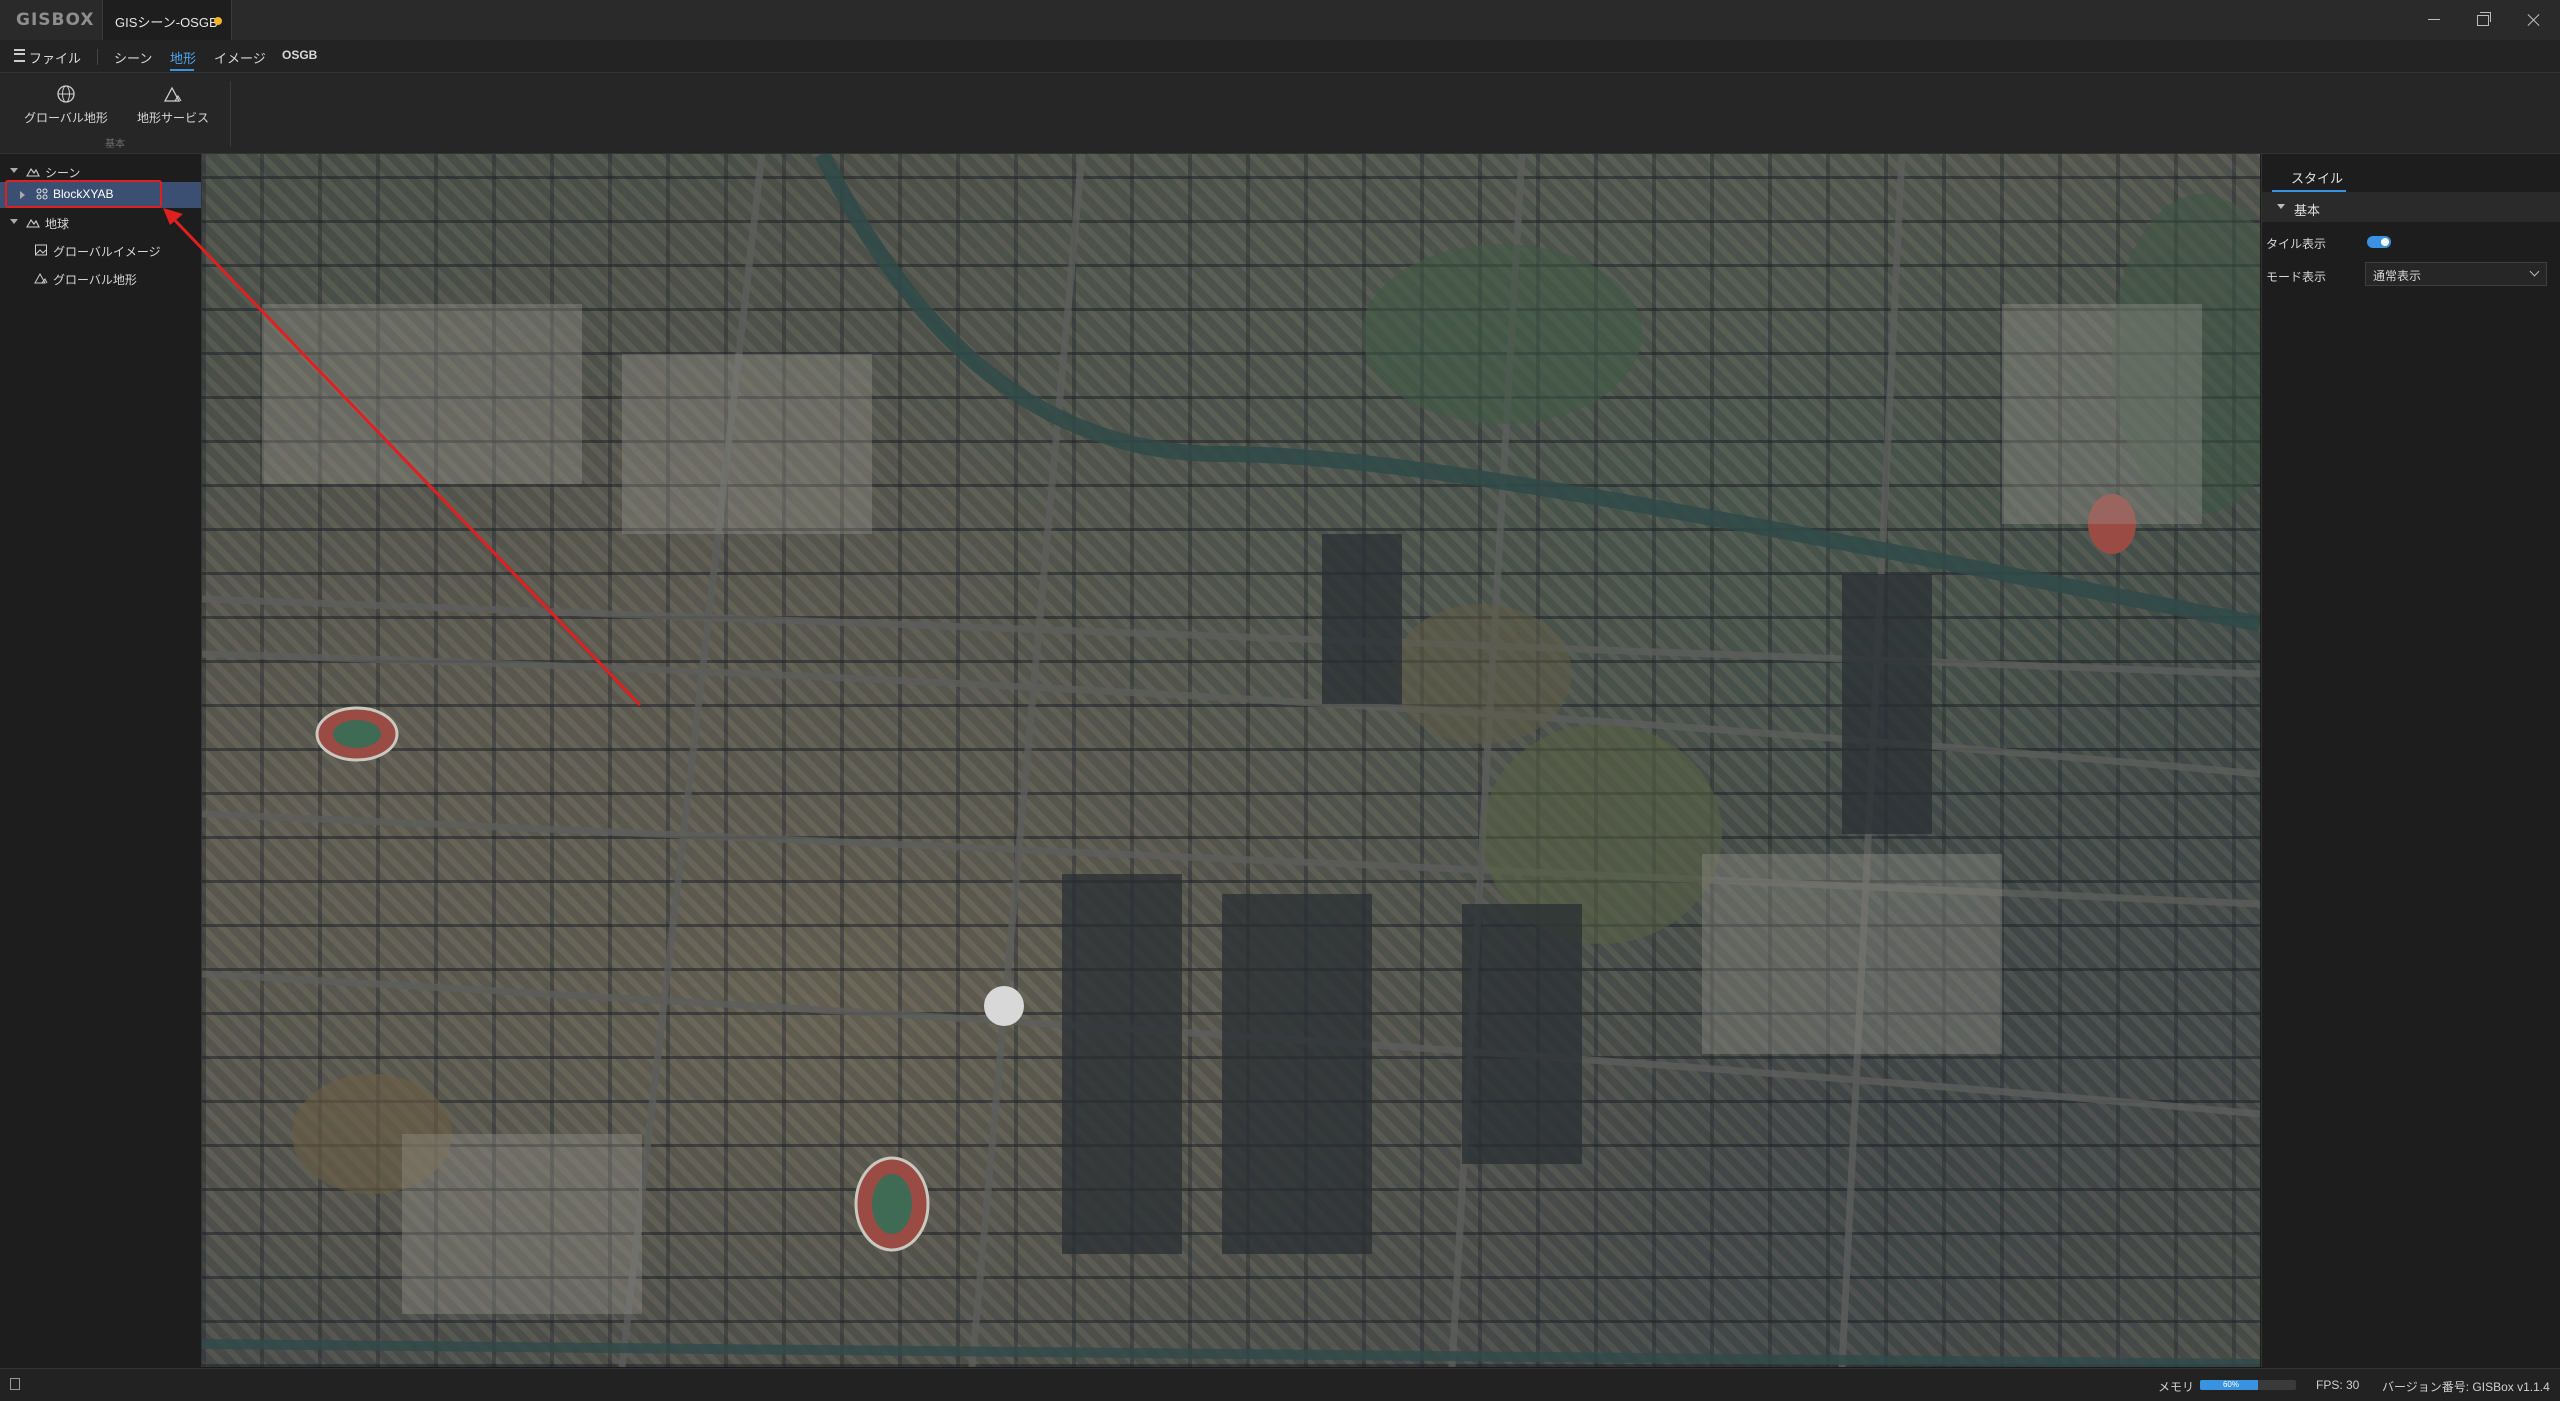 The image size is (2560, 1401). What do you see at coordinates (2307, 210) in the screenshot?
I see `section-basic-label: 基本` at bounding box center [2307, 210].